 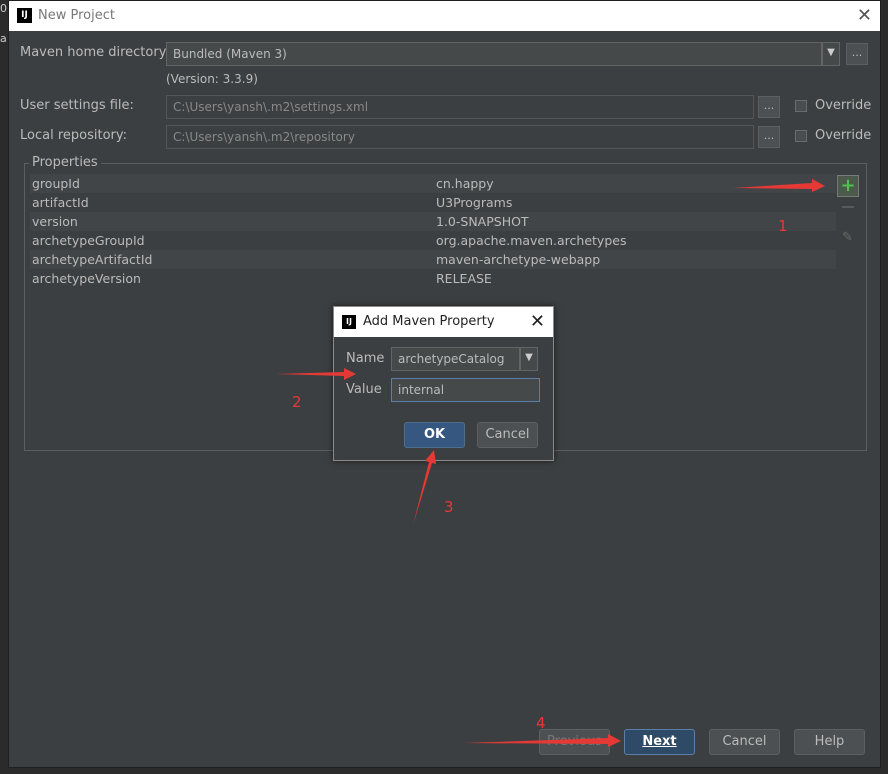 I want to click on table-row: groupId cn.happy, so click(x=433, y=183).